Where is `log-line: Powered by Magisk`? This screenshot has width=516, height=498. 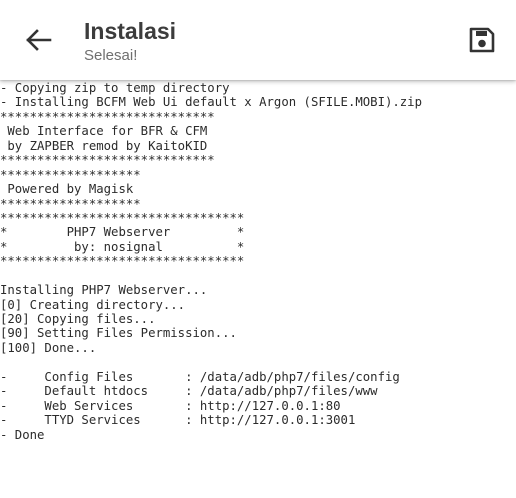 log-line: Powered by Magisk is located at coordinates (67, 189).